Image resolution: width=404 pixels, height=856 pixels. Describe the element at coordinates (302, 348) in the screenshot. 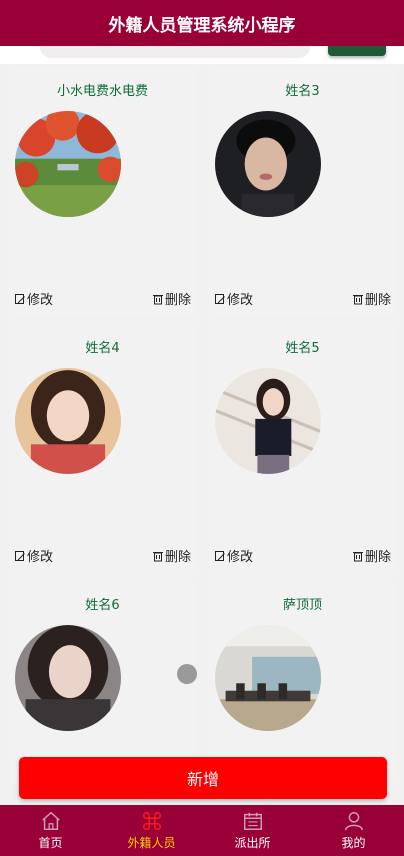

I see `person-name: 姓名5` at that location.